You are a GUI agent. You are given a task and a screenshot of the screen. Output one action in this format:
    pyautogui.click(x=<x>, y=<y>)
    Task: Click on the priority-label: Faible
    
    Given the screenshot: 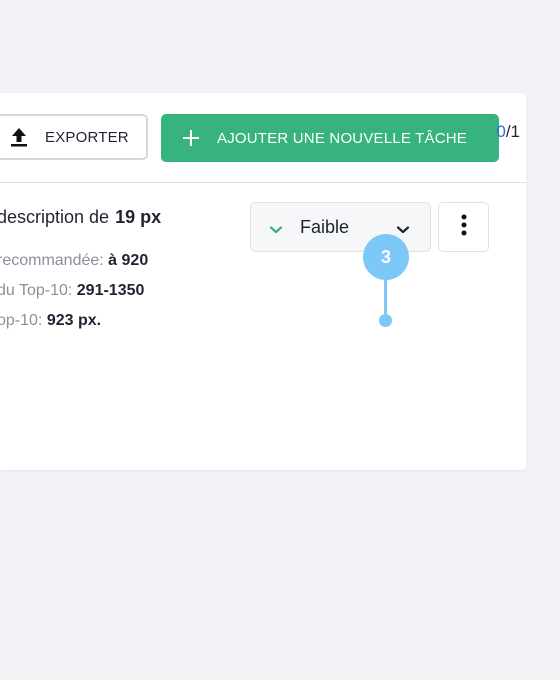 What is the action you would take?
    pyautogui.click(x=325, y=226)
    